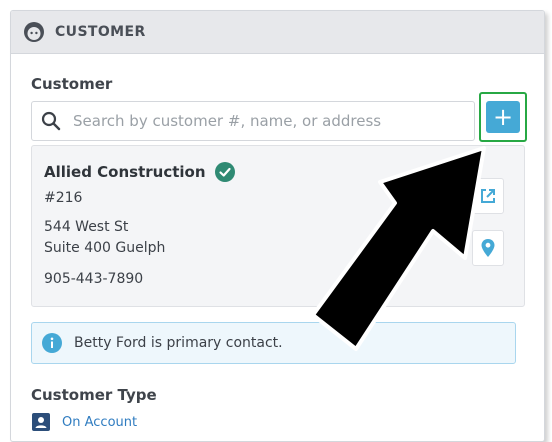  I want to click on customer-number: #216, so click(63, 198).